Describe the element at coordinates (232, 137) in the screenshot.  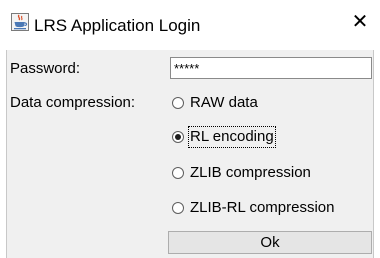
I see `radio-label: RL encoding` at that location.